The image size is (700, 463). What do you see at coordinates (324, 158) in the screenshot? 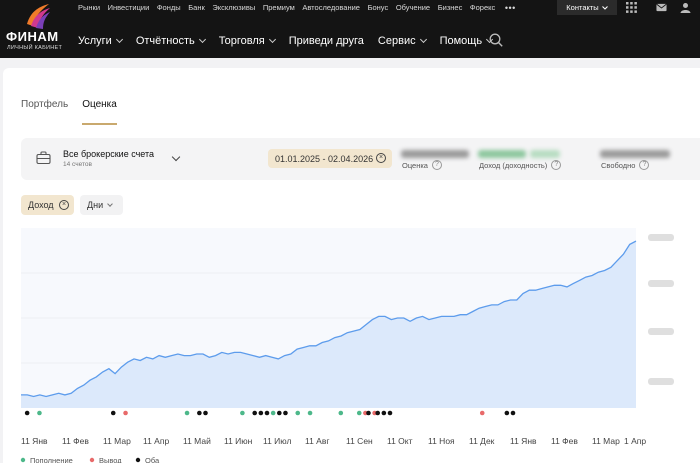
I see `date-range-label: 01.01.2025 - 02.04.2026` at bounding box center [324, 158].